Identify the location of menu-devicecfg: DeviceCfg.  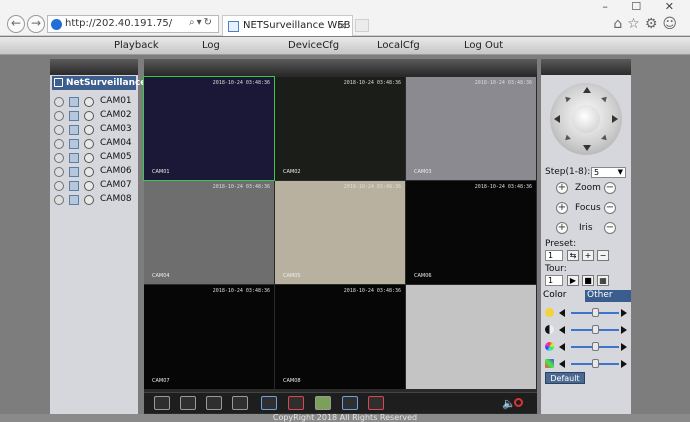
(313, 45).